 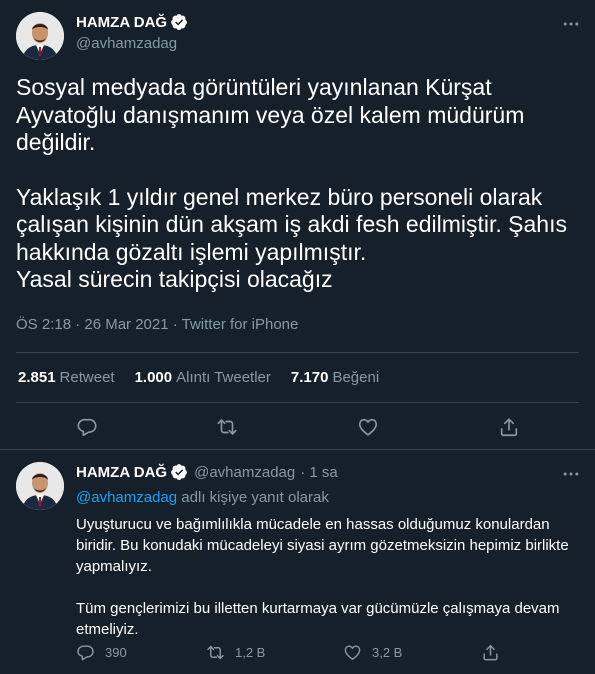 What do you see at coordinates (37, 377) in the screenshot?
I see `retweet-count: 2.851` at bounding box center [37, 377].